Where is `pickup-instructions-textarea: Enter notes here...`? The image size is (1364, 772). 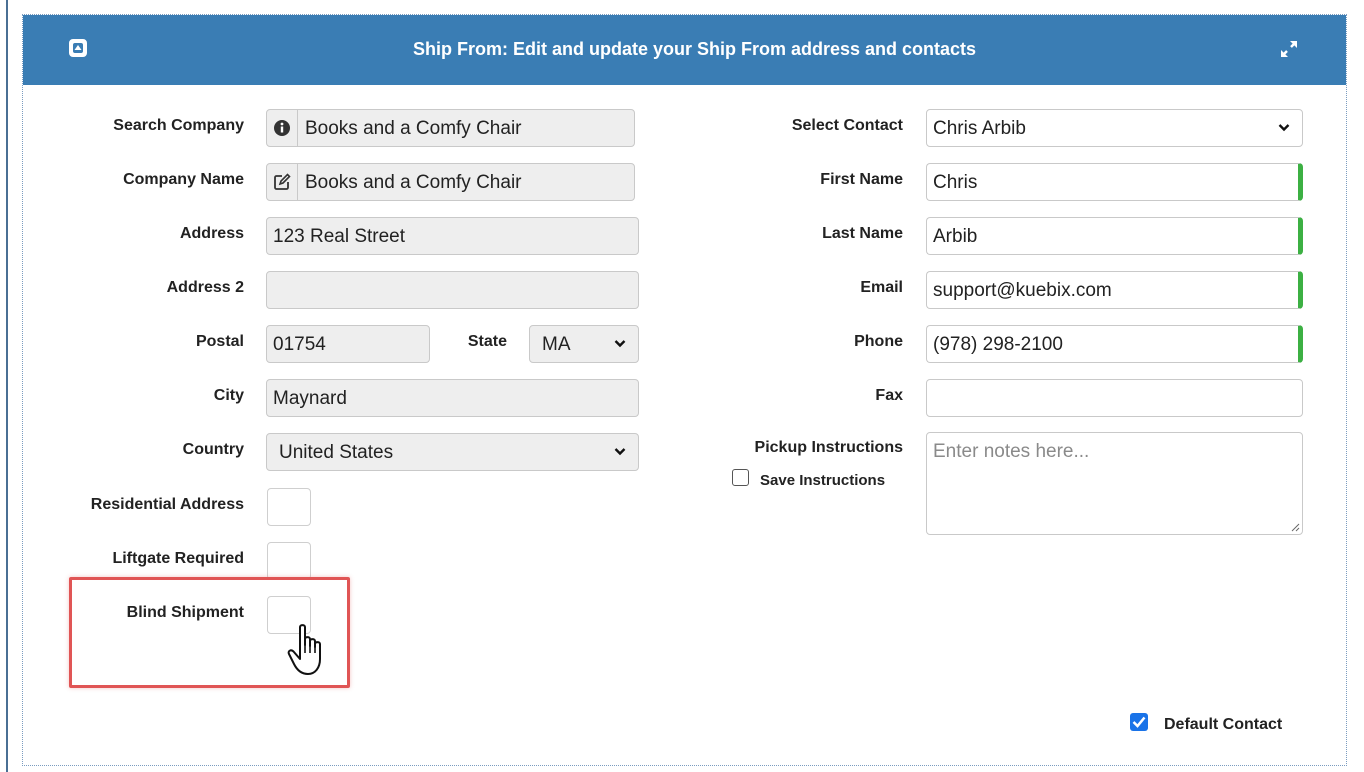 pickup-instructions-textarea: Enter notes here... is located at coordinates (1114, 483).